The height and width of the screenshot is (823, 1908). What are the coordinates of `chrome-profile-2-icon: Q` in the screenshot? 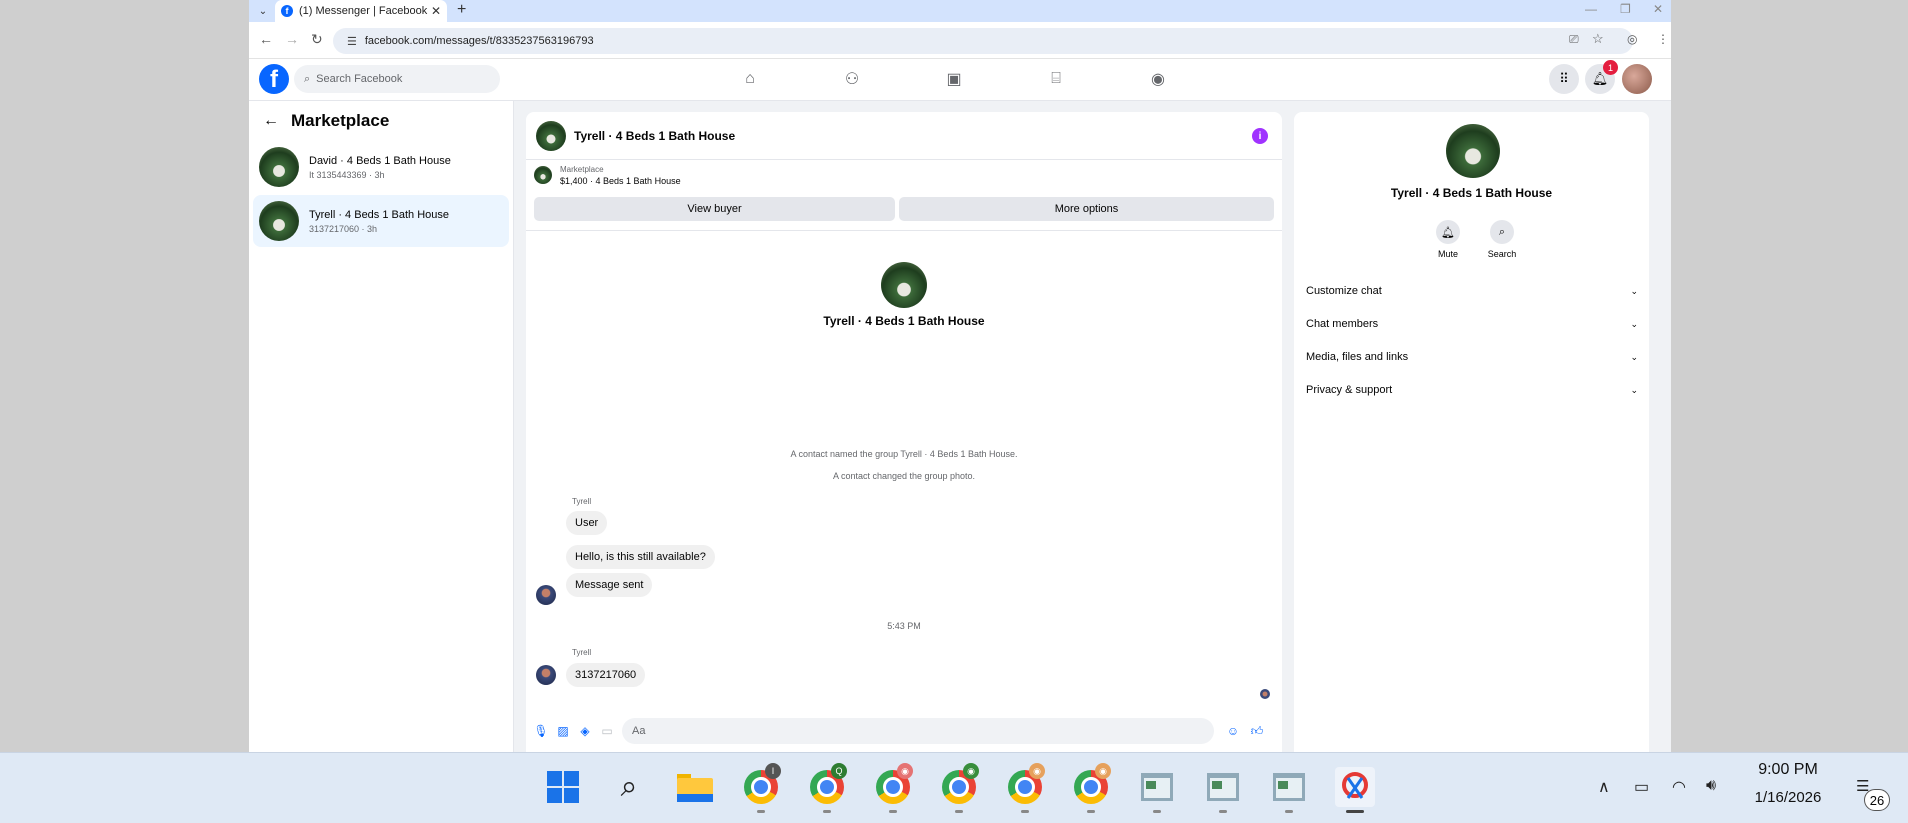 It's located at (827, 788).